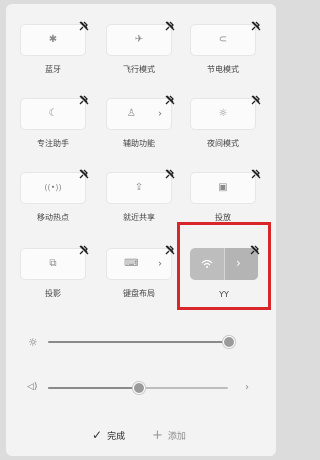  I want to click on accessibility-tile: ♙ ›, so click(139, 114).